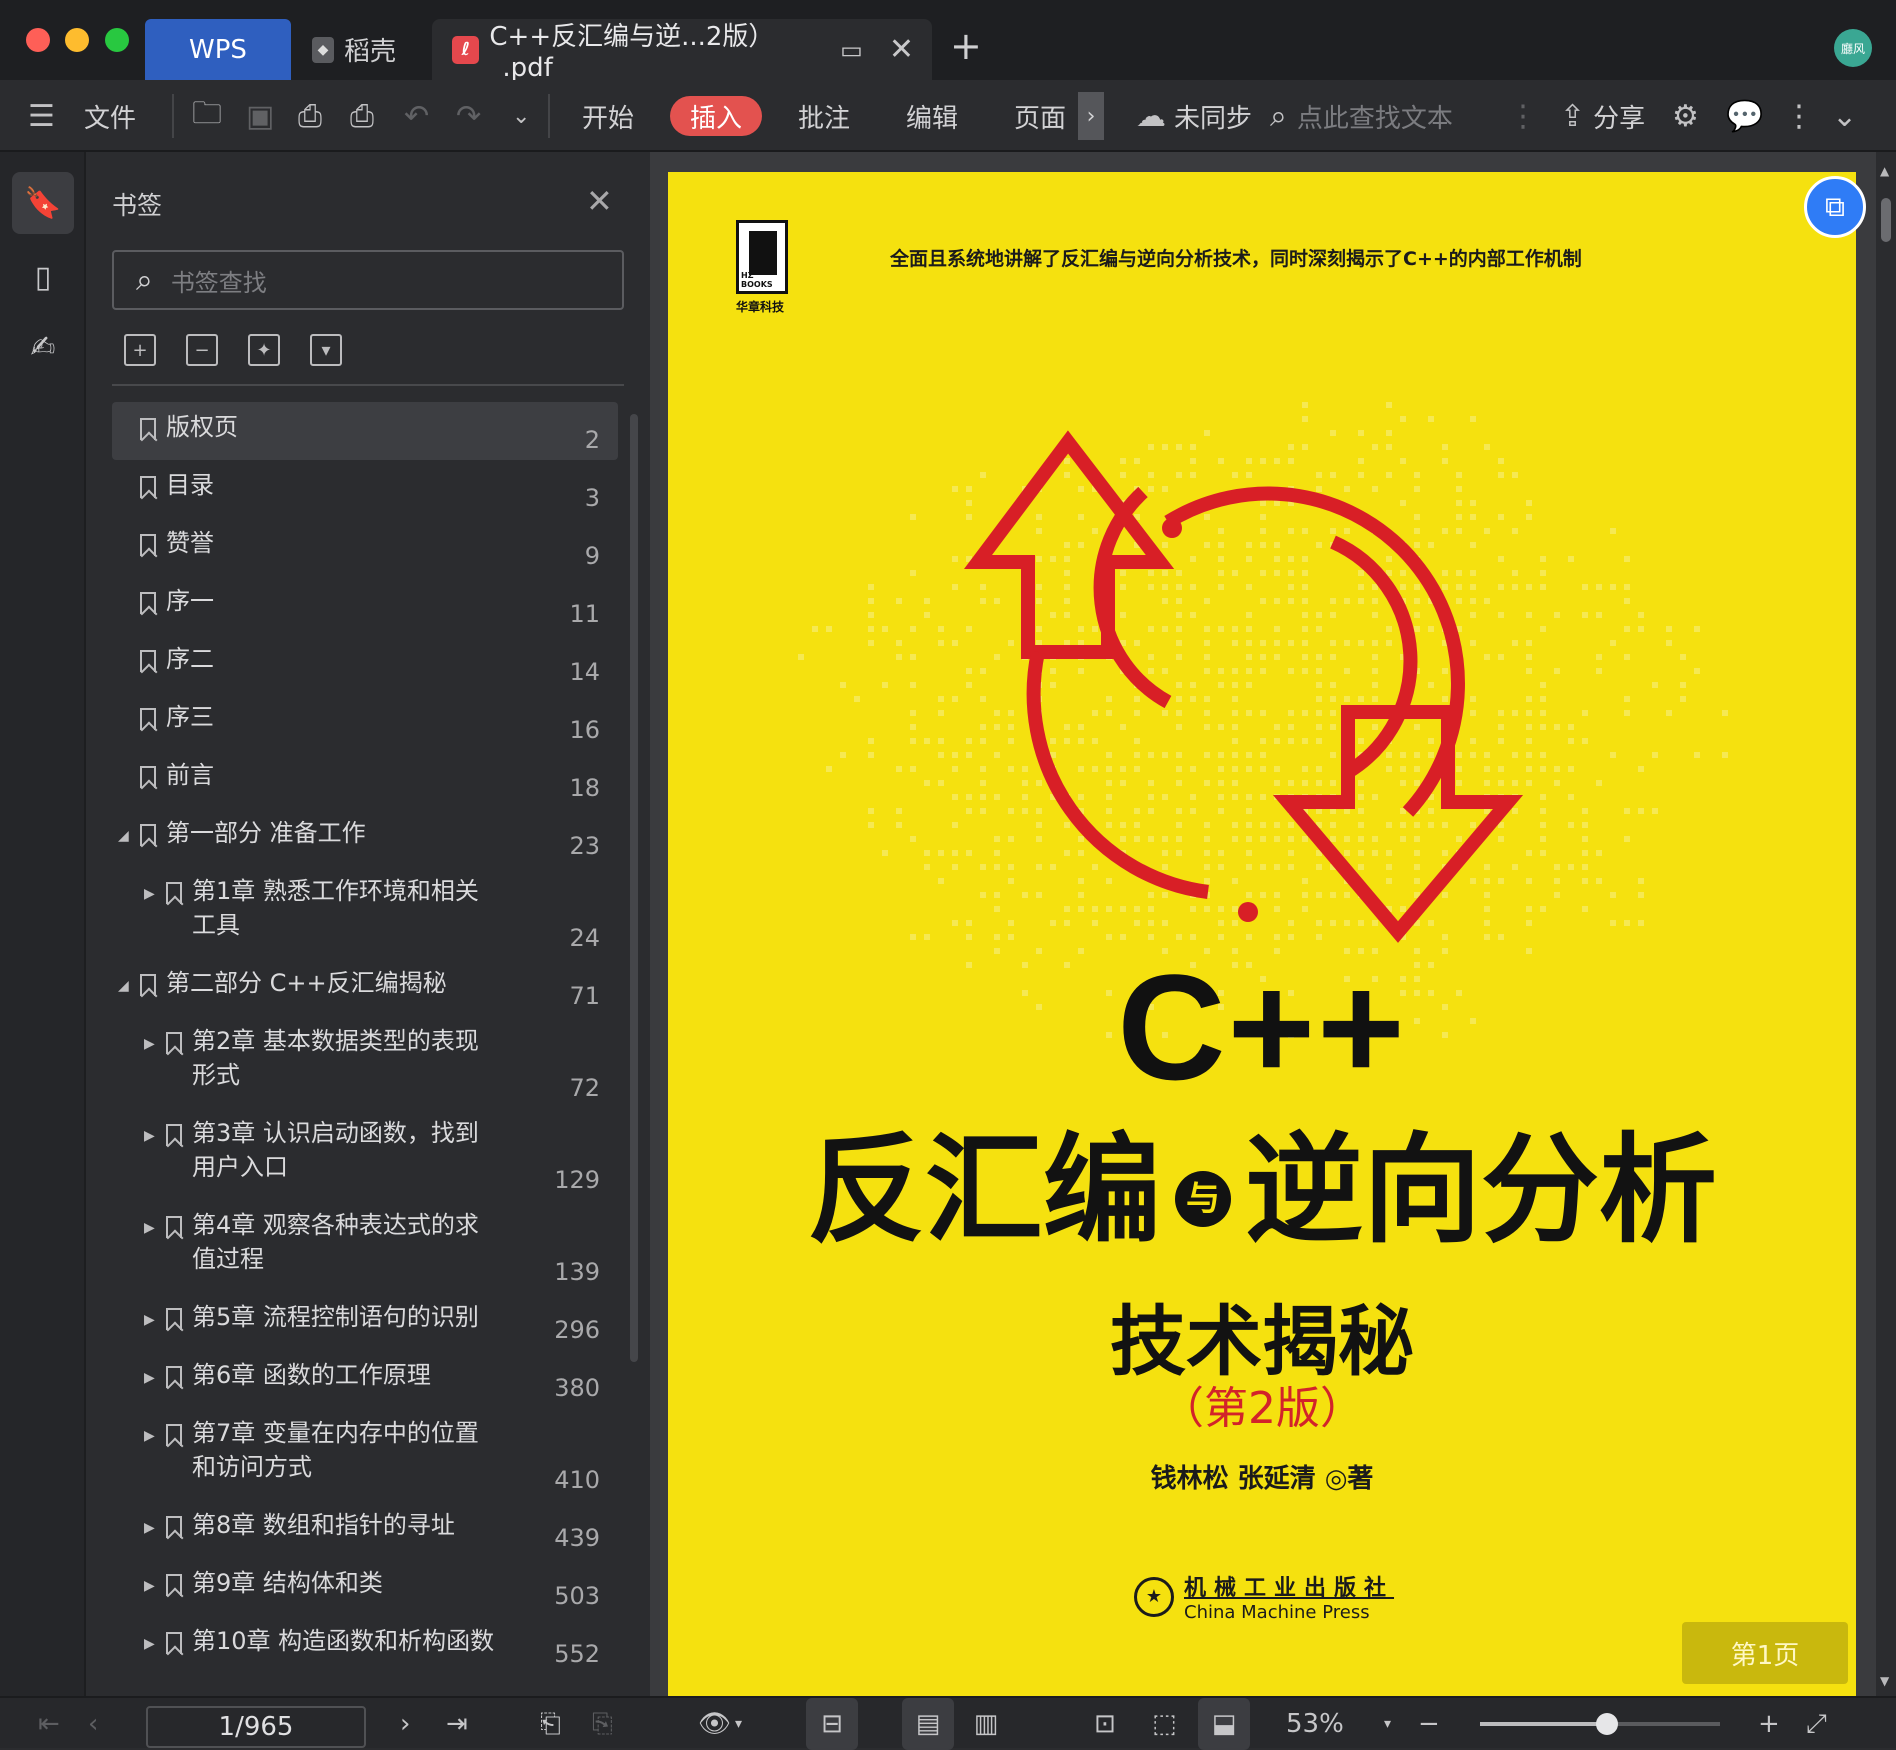 This screenshot has width=1896, height=1750. What do you see at coordinates (216, 925) in the screenshot?
I see `bookmark-label-line: 工具` at bounding box center [216, 925].